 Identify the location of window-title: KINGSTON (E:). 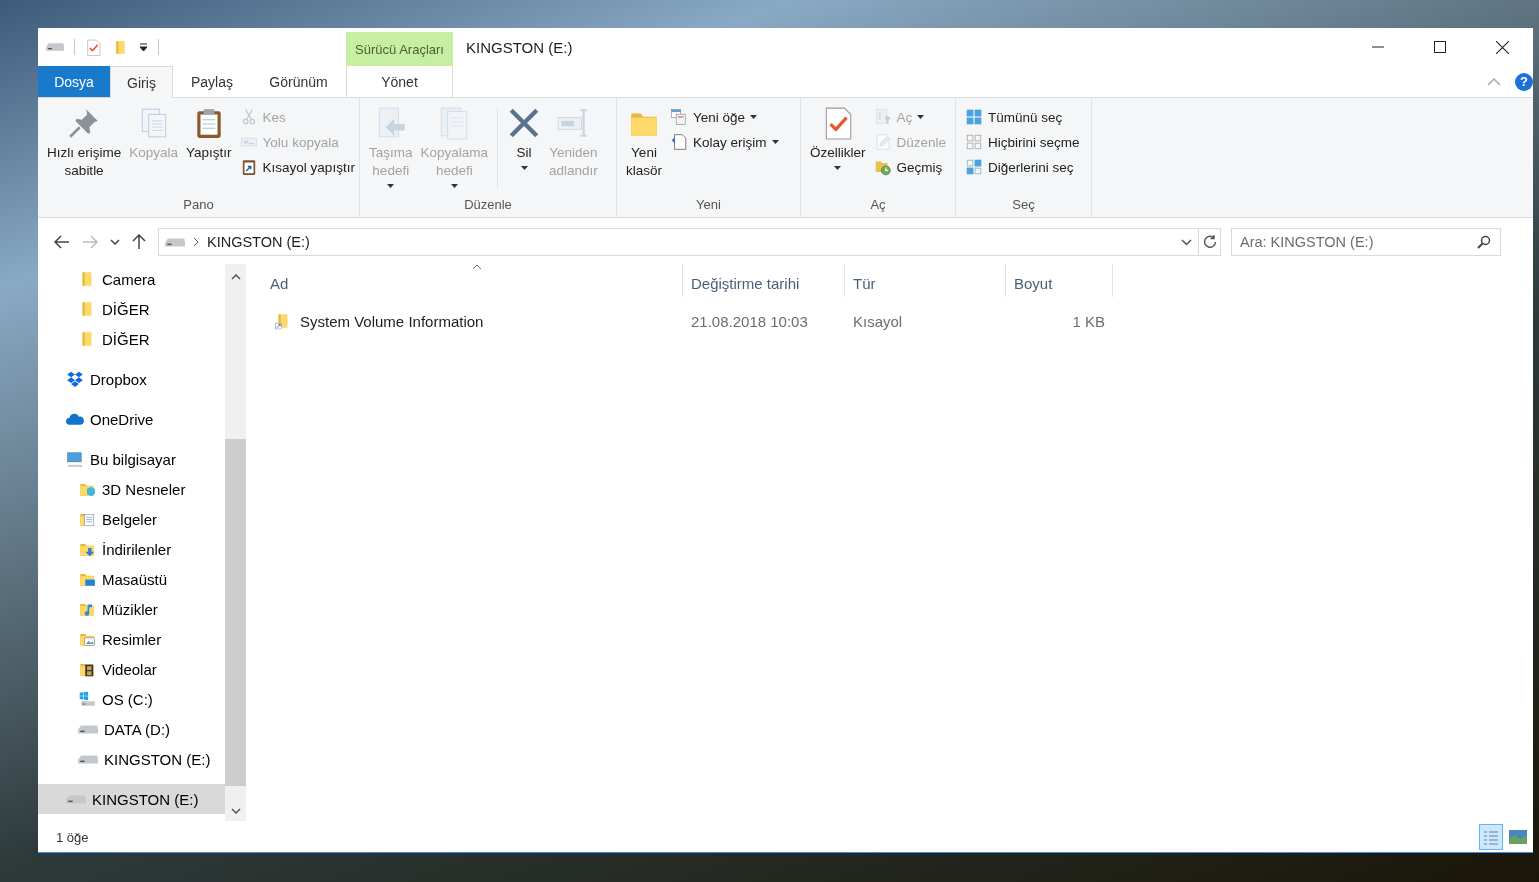
(519, 47).